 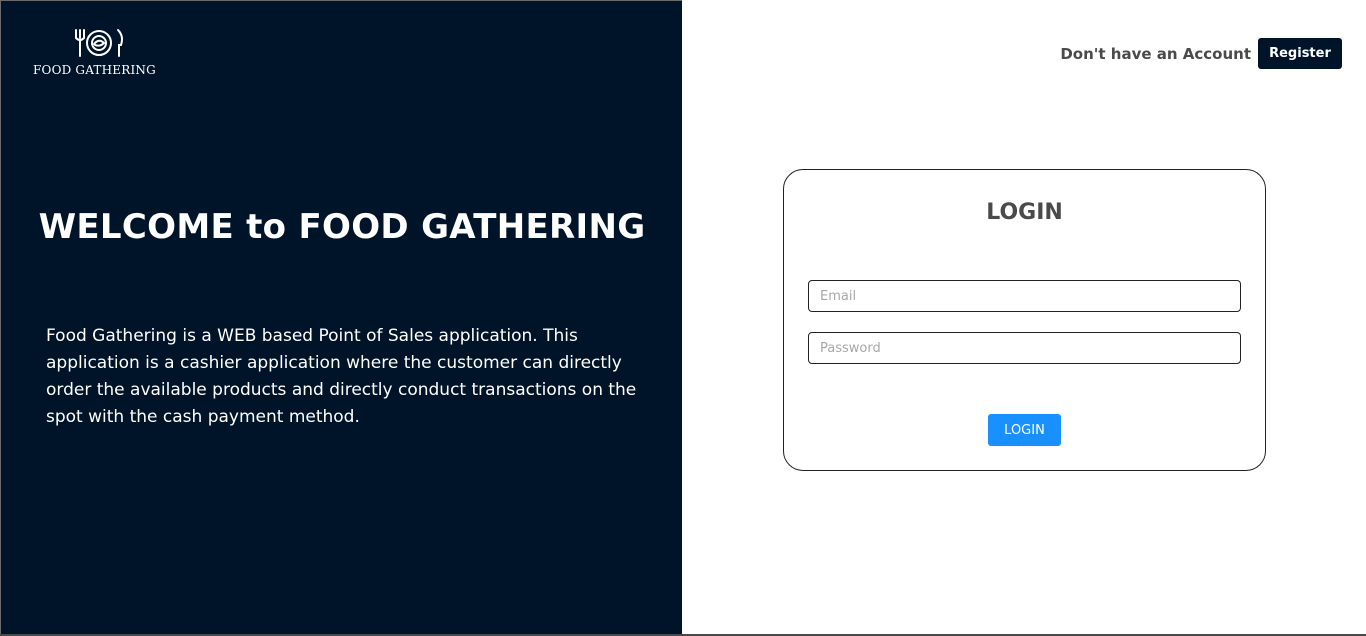 I want to click on password-field, so click(x=1024, y=348).